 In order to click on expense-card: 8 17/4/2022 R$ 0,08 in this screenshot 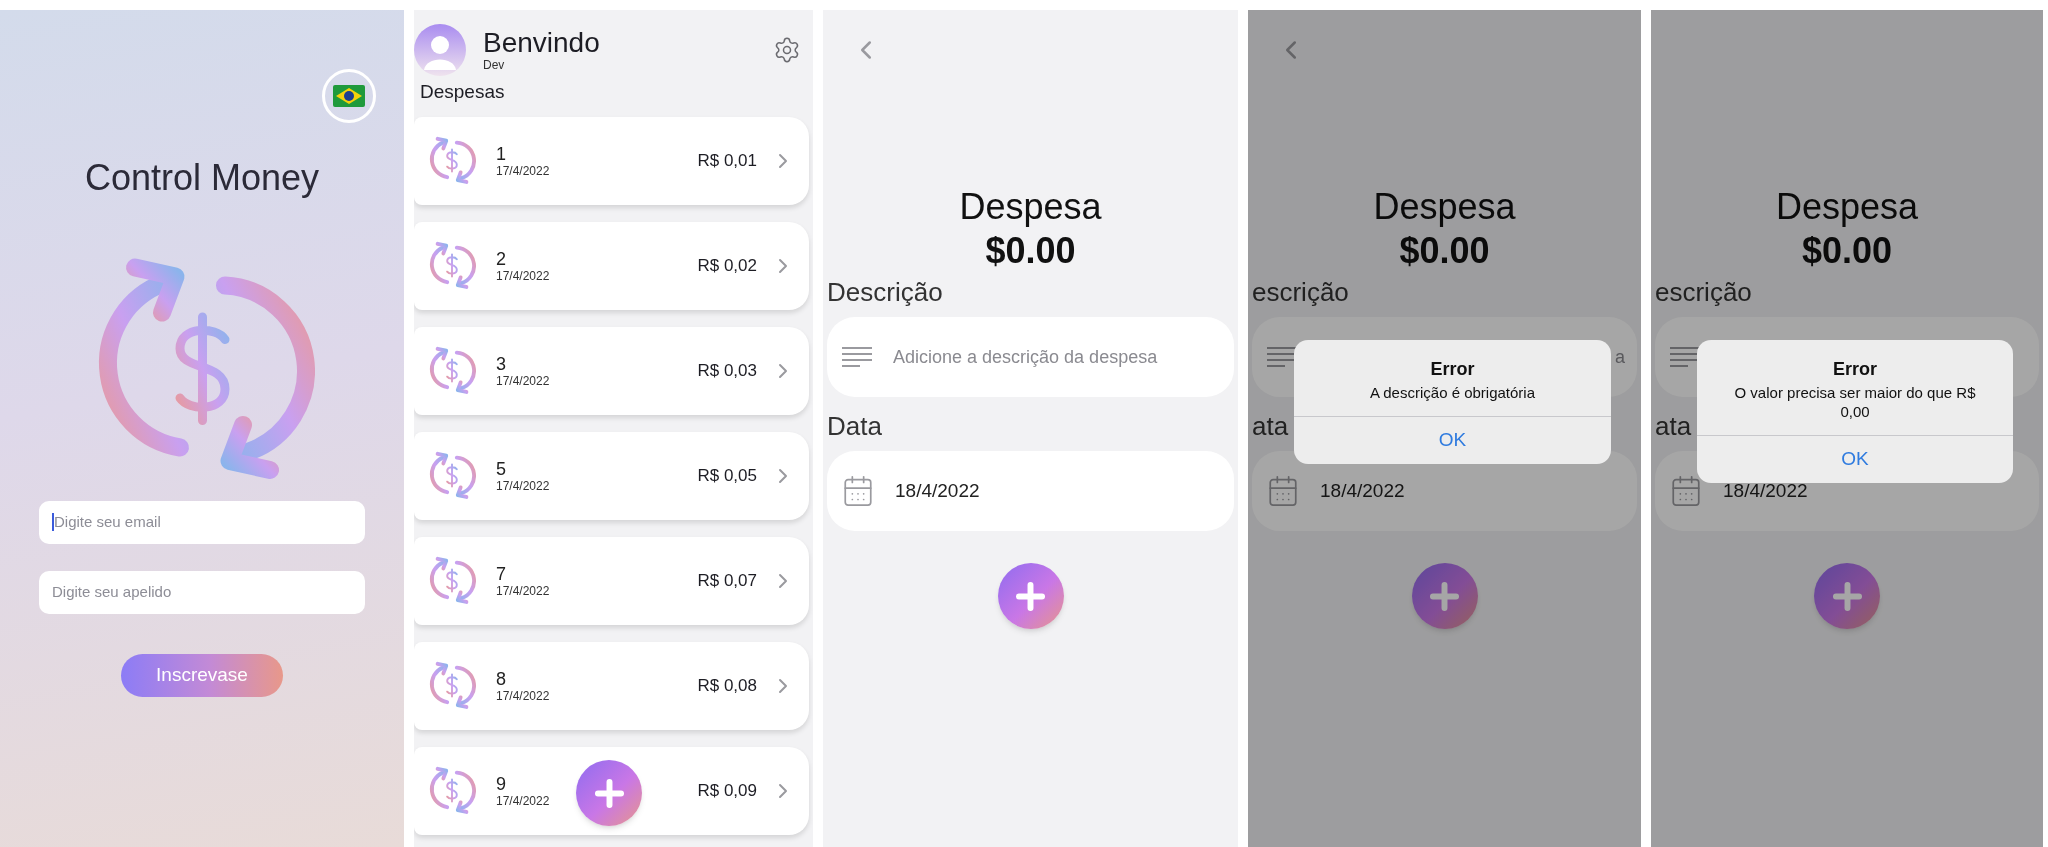, I will do `click(611, 685)`.